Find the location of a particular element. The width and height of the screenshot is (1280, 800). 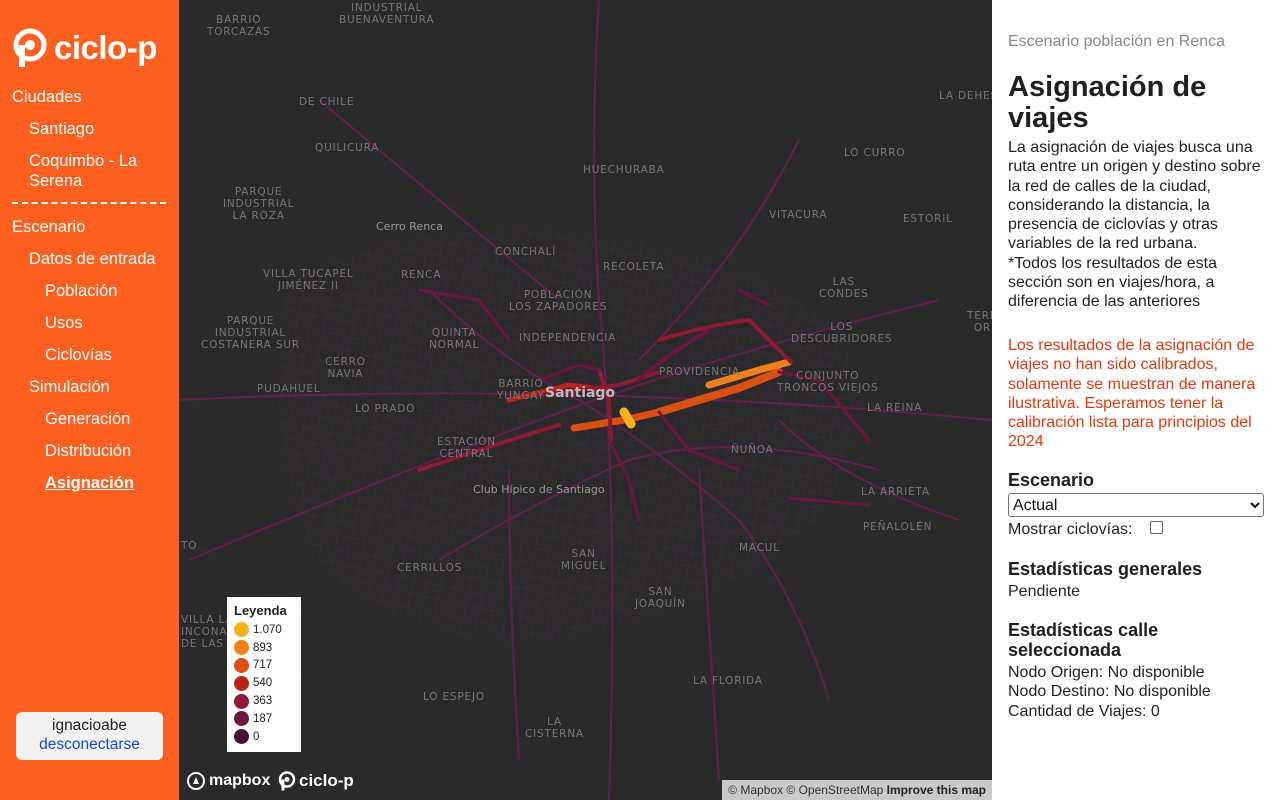

improve-map-link: Improve this map is located at coordinates (936, 790).